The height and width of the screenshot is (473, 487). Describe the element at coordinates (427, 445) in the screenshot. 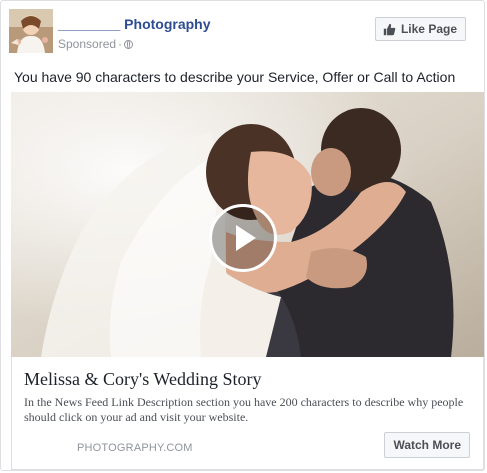

I see `watch-more-button: Watch More` at that location.